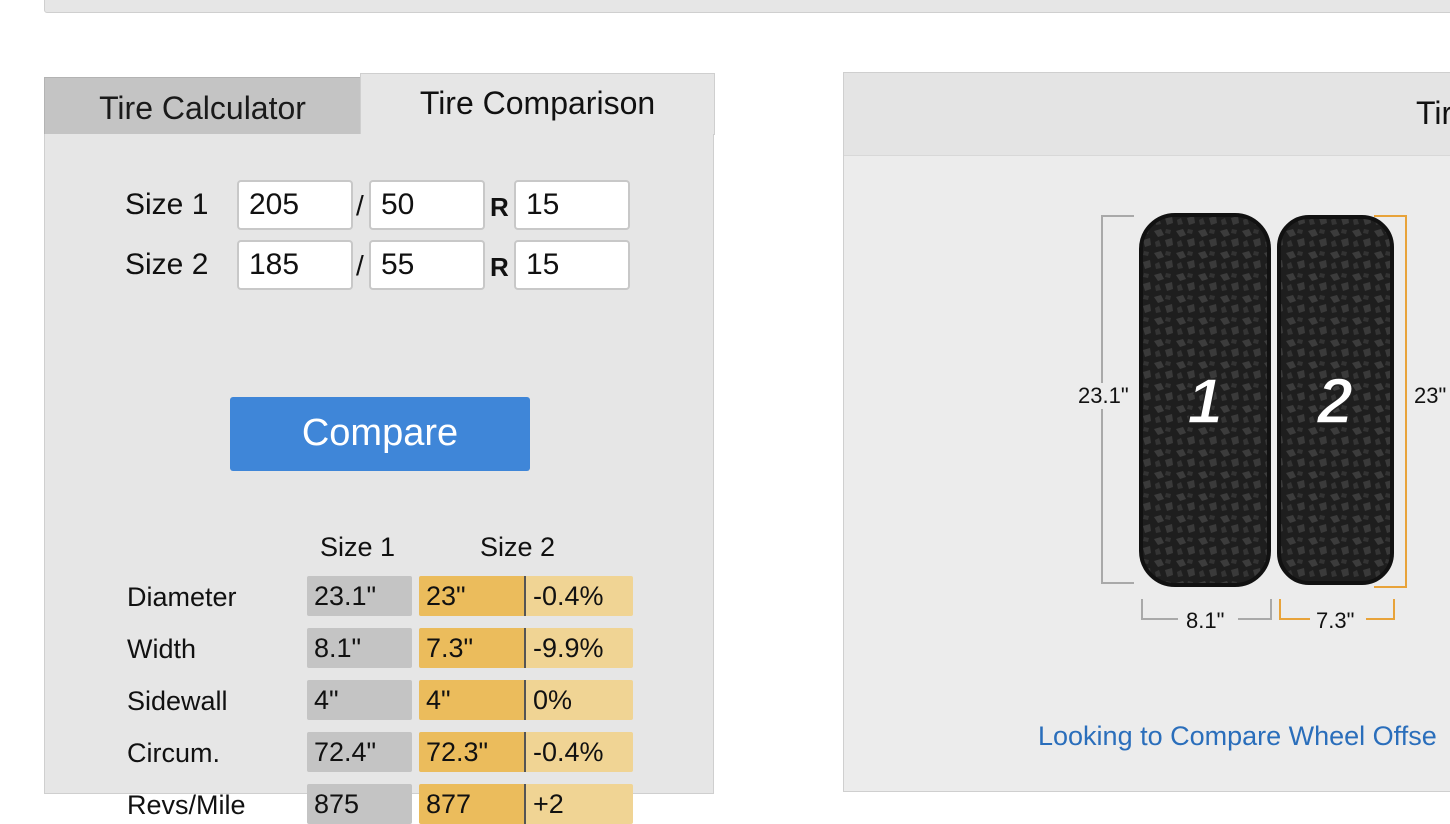 Image resolution: width=1450 pixels, height=824 pixels. What do you see at coordinates (202, 106) in the screenshot?
I see `tab-tire-calculator: Tire Calculator` at bounding box center [202, 106].